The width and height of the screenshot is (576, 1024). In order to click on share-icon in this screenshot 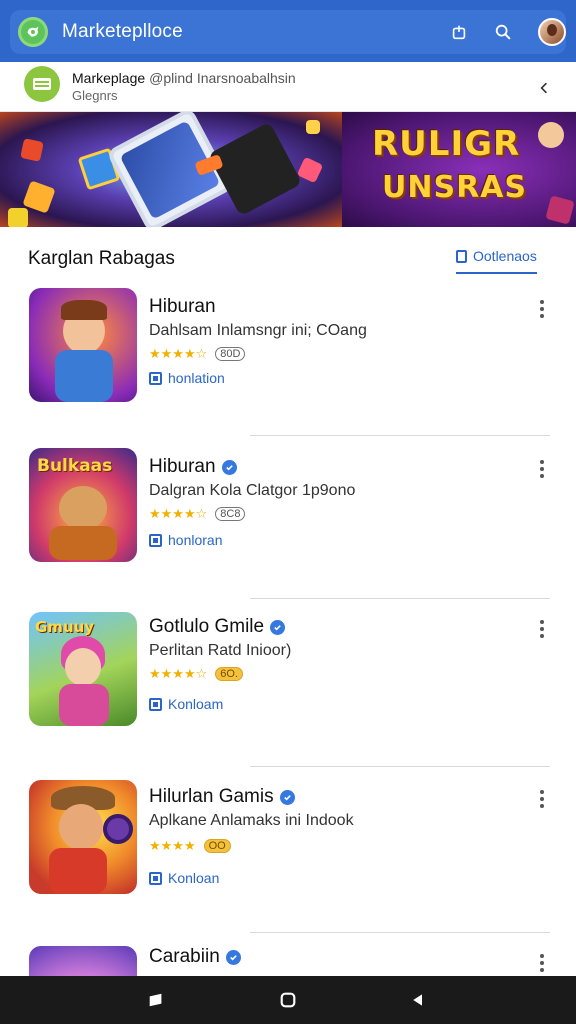, I will do `click(459, 32)`.